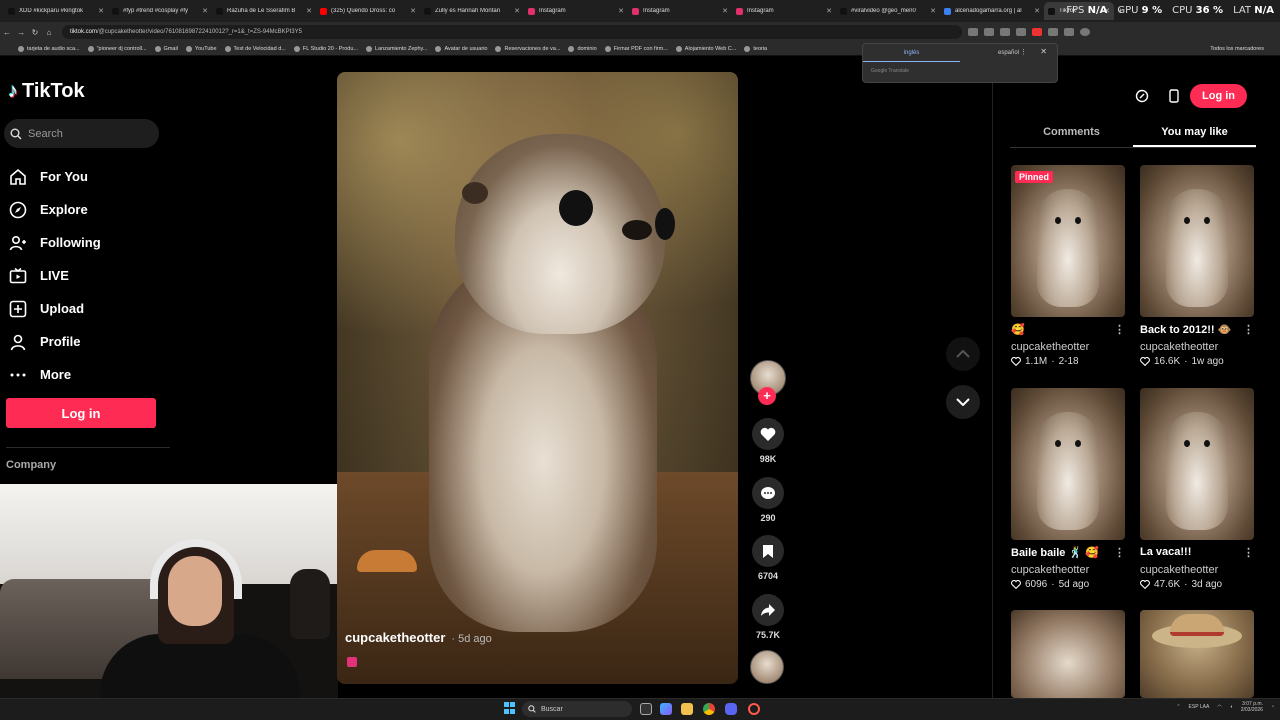  I want to click on windows-start-icon, so click(510, 708).